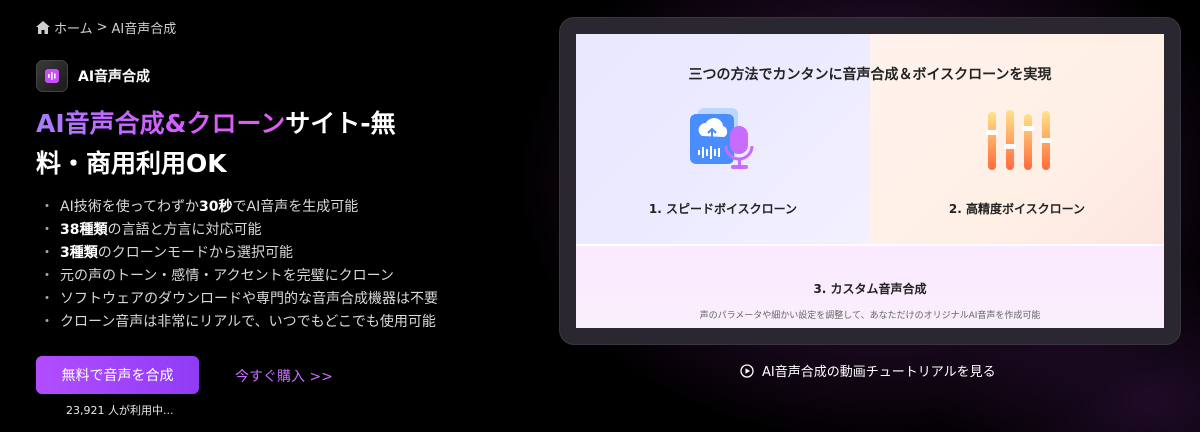 The height and width of the screenshot is (432, 1200). I want to click on app-icon, so click(52, 76).